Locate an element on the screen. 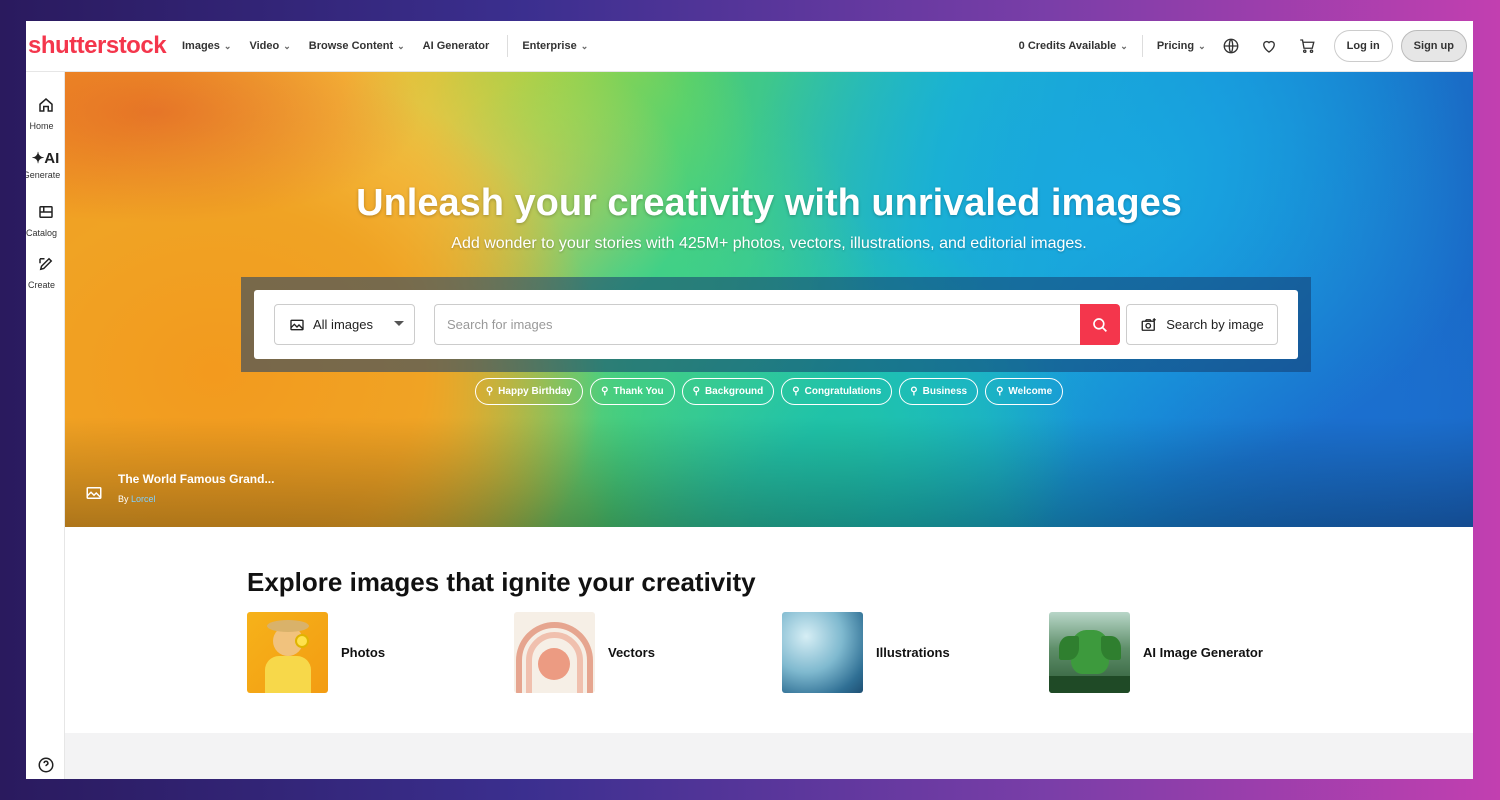 The image size is (1500, 800). image-type-select: All images is located at coordinates (344, 324).